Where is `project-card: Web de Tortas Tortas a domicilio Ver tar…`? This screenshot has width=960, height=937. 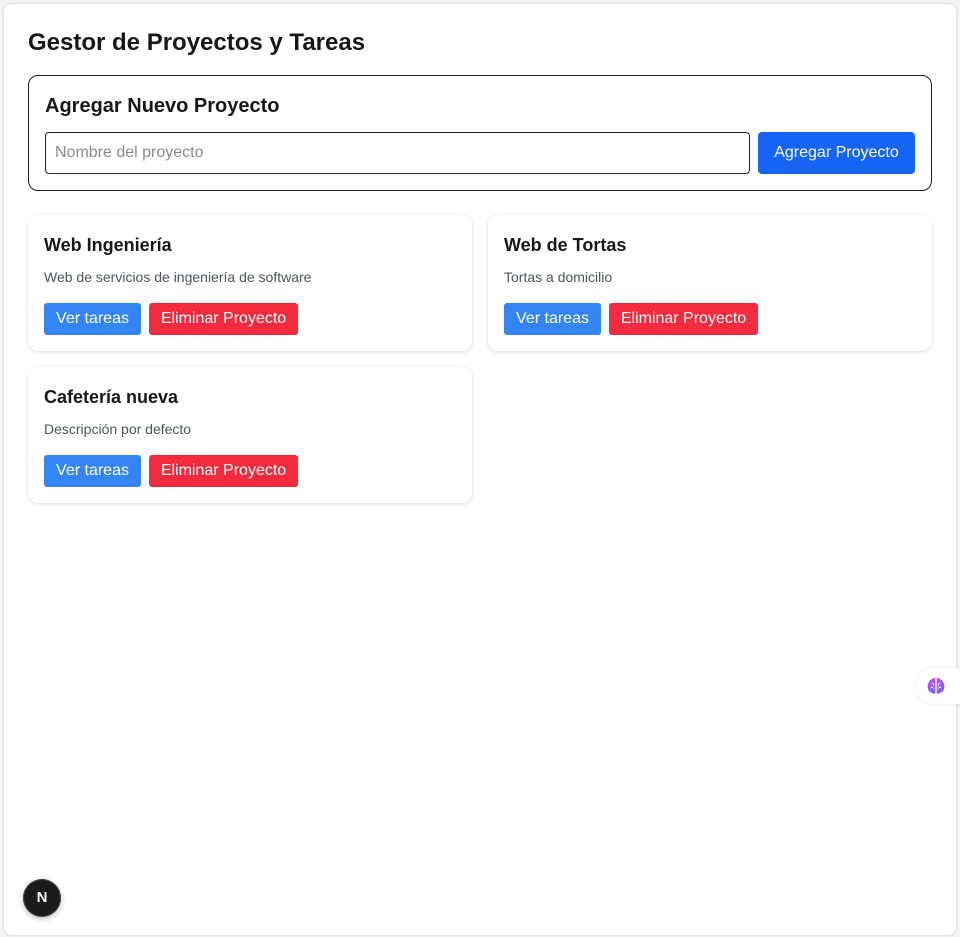
project-card: Web de Tortas Tortas a domicilio Ver tar… is located at coordinates (710, 283).